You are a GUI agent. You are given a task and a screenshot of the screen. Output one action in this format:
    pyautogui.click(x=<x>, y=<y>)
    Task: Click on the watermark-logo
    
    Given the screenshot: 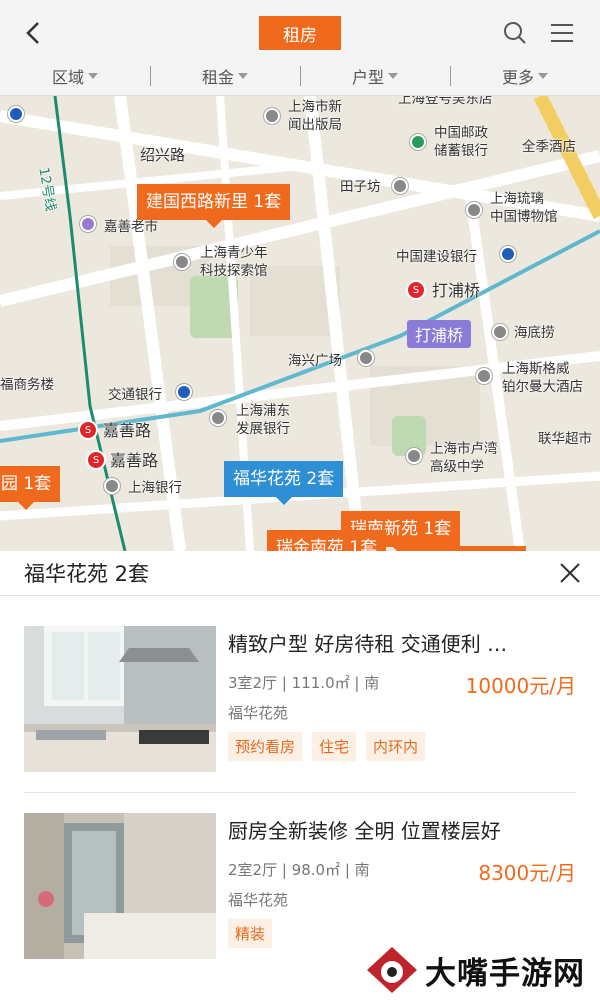 What is the action you would take?
    pyautogui.click(x=392, y=970)
    